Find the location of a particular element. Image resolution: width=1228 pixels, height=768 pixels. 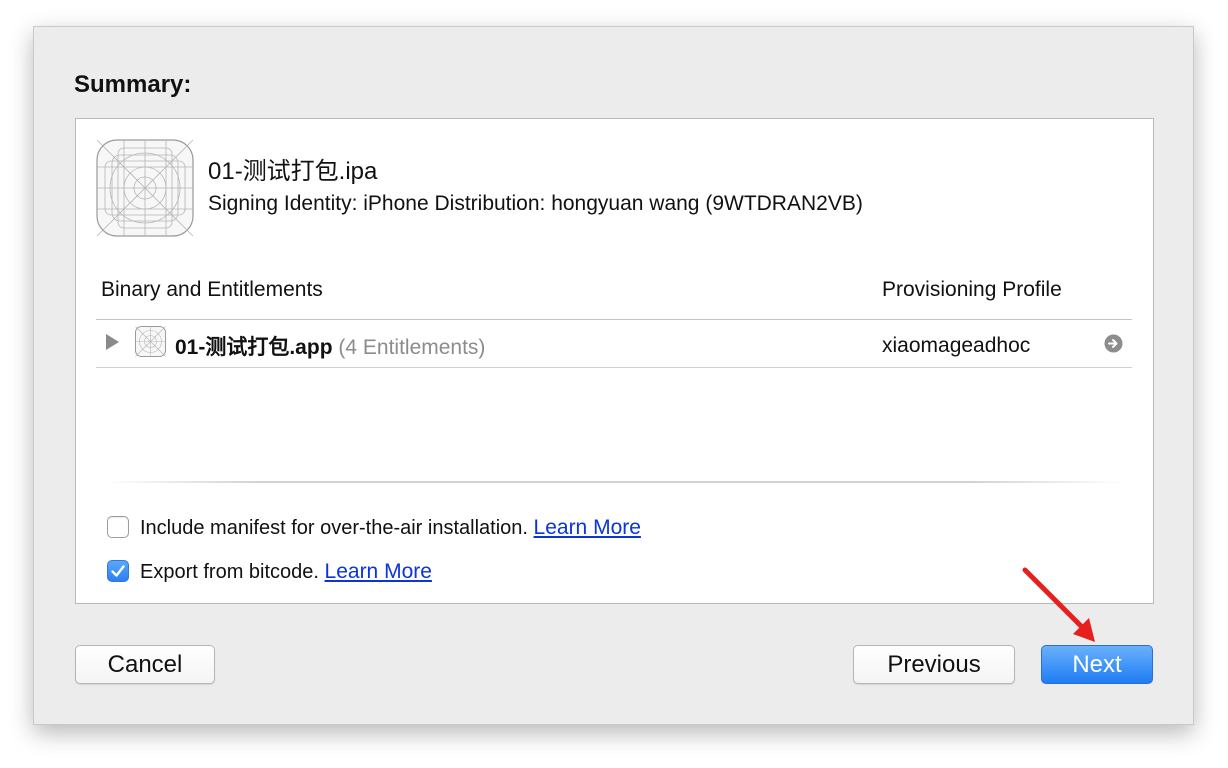

entitlements-count: (4 Entitlements) is located at coordinates (412, 347).